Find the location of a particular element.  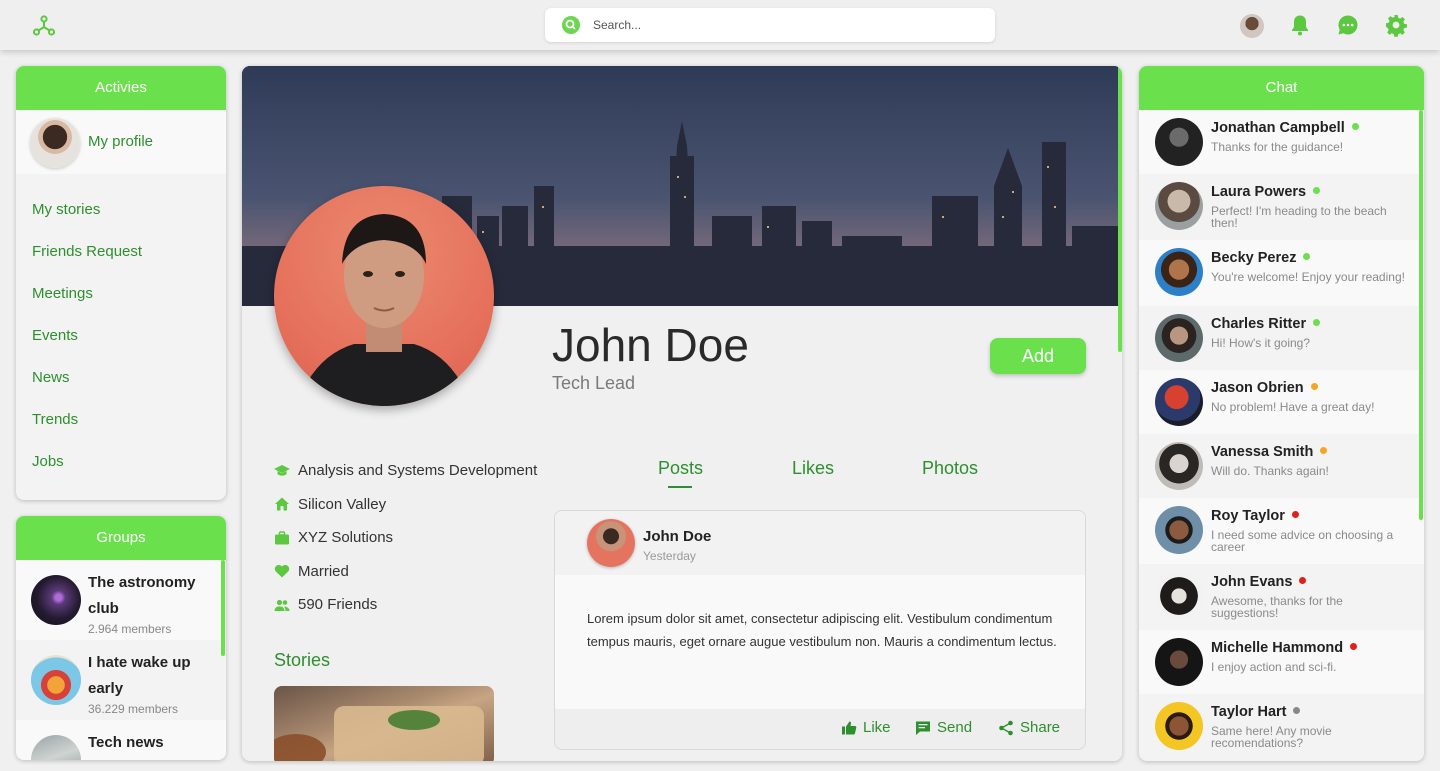

search-icon is located at coordinates (571, 25).